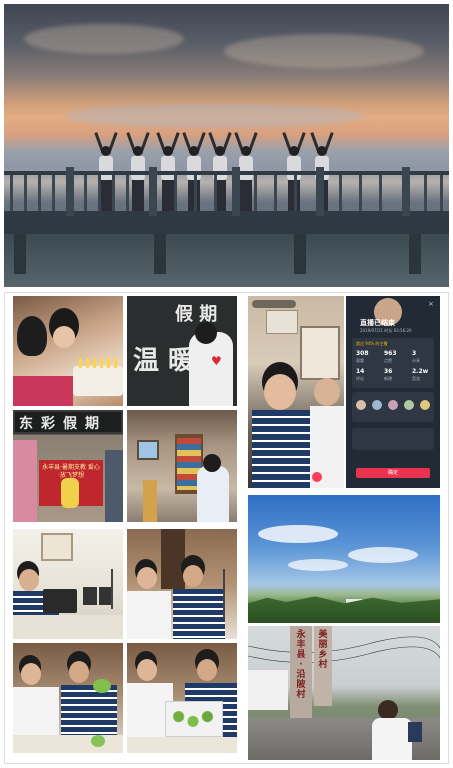  I want to click on photo-birthday-cake, so click(68, 351).